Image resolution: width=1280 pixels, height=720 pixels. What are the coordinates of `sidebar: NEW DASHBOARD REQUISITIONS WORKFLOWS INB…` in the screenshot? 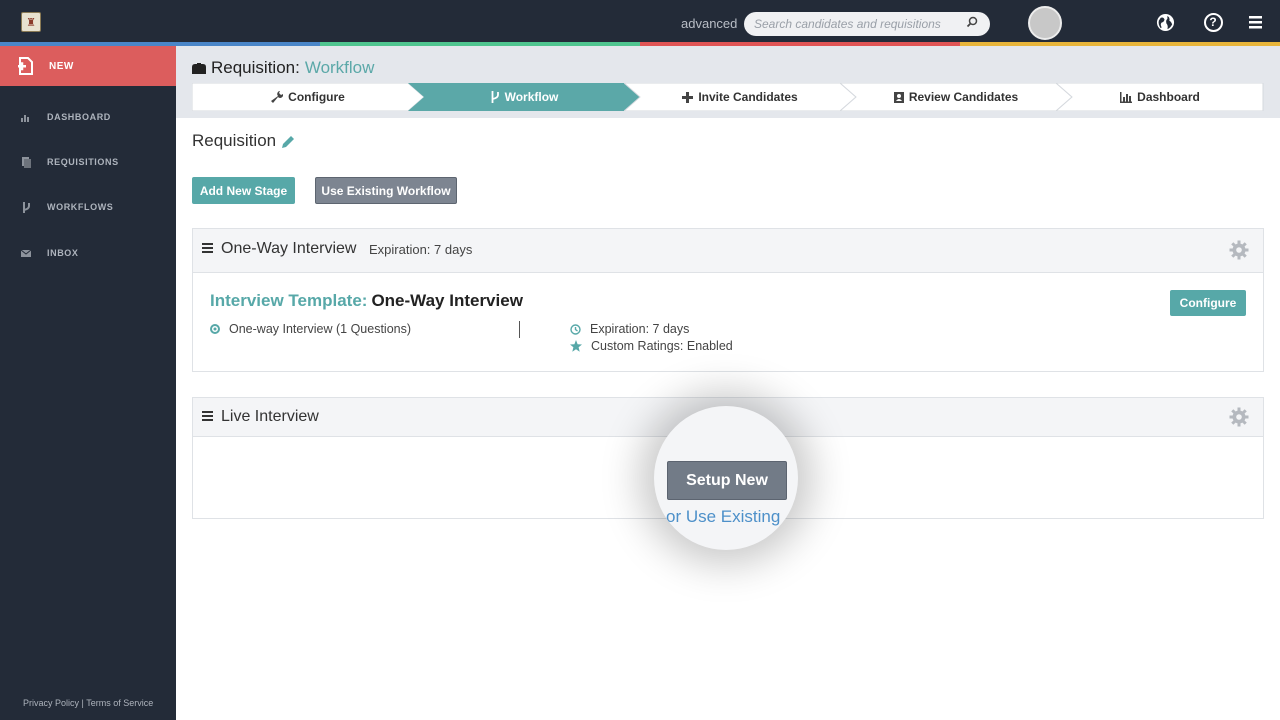 It's located at (88, 383).